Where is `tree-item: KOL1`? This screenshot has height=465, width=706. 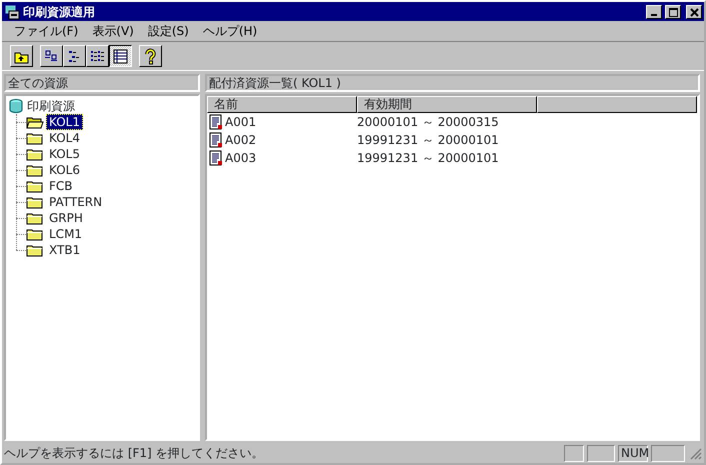 tree-item: KOL1 is located at coordinates (64, 122).